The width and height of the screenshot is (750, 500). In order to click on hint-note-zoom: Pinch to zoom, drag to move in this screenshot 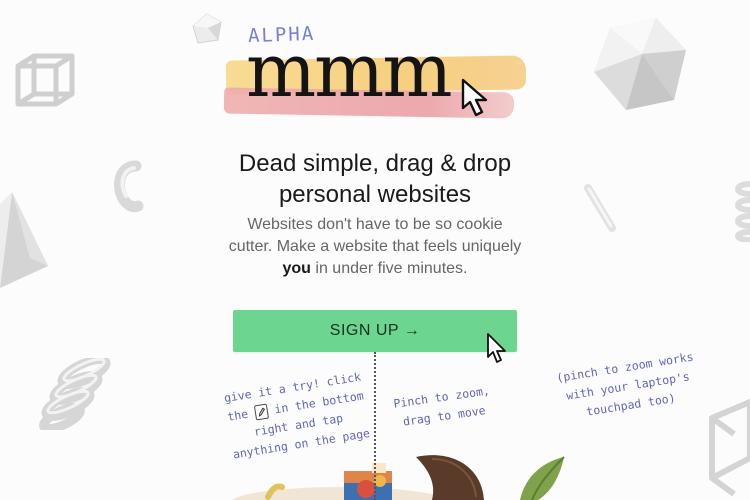, I will do `click(441, 406)`.